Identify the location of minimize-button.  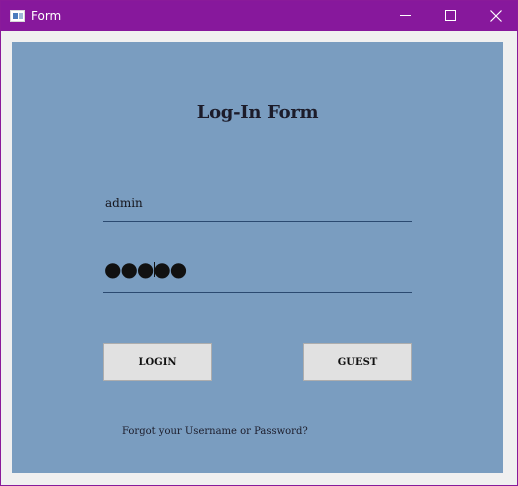
(405, 16).